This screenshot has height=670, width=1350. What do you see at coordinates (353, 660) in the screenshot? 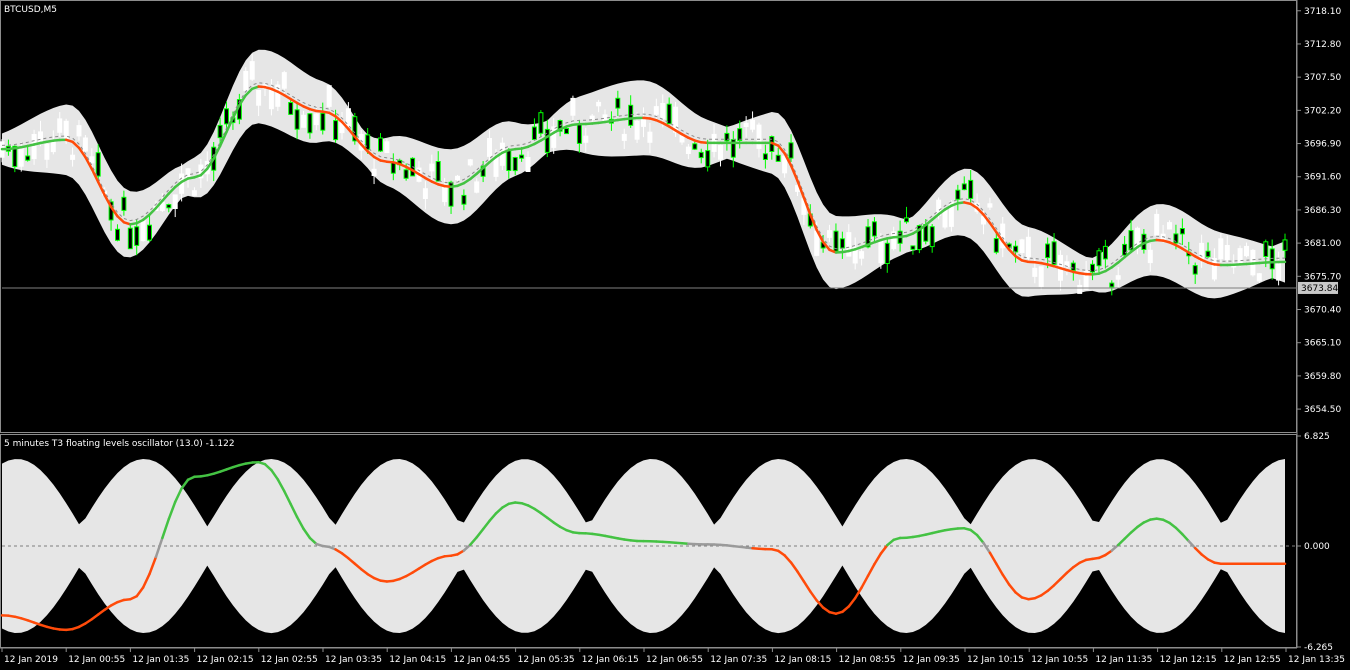
I see `time-tick-label: 12 Jan 03:35` at bounding box center [353, 660].